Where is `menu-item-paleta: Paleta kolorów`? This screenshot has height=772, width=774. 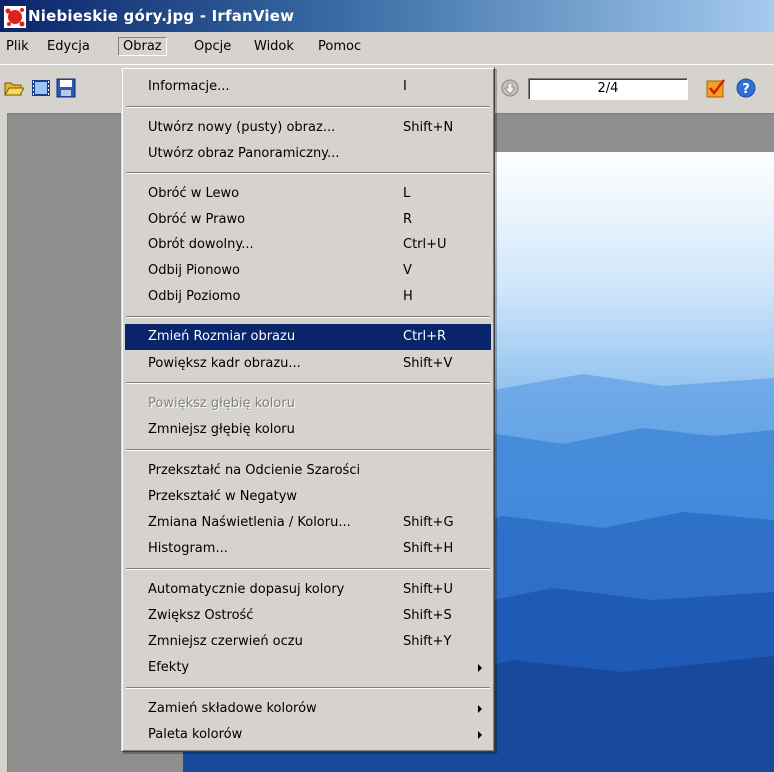 menu-item-paleta: Paleta kolorów is located at coordinates (308, 735).